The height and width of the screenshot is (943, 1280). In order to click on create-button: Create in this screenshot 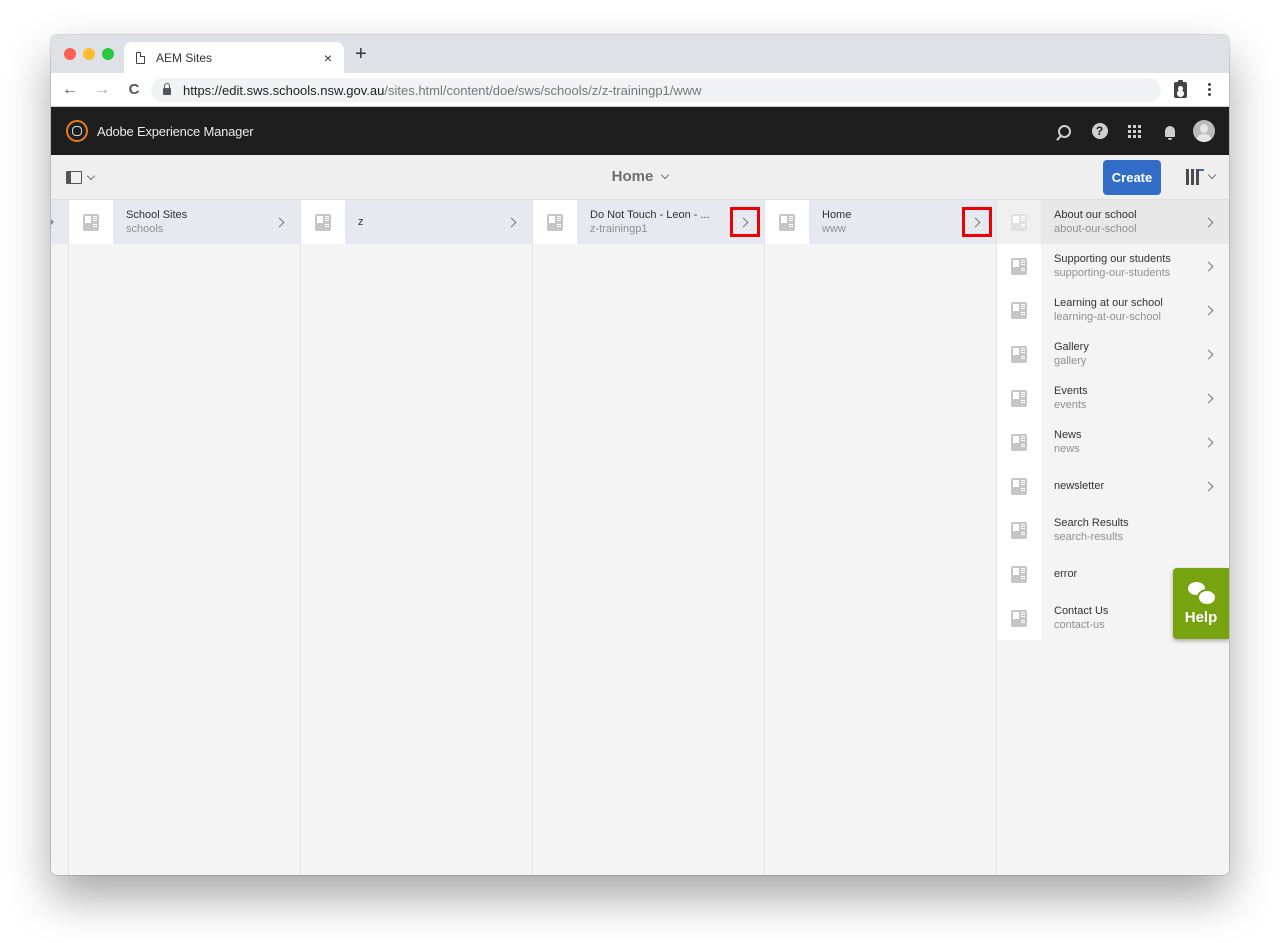, I will do `click(1132, 177)`.